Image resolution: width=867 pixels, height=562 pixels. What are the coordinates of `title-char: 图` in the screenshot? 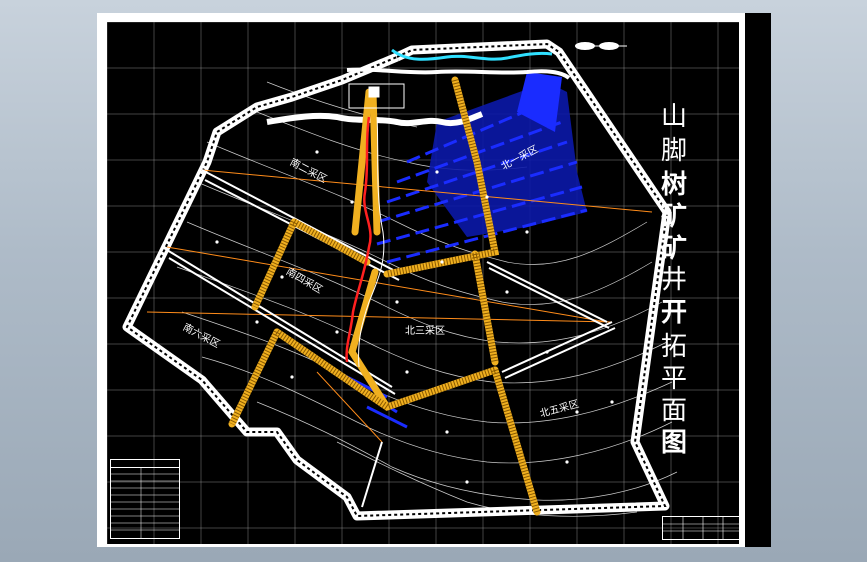 It's located at (673, 443).